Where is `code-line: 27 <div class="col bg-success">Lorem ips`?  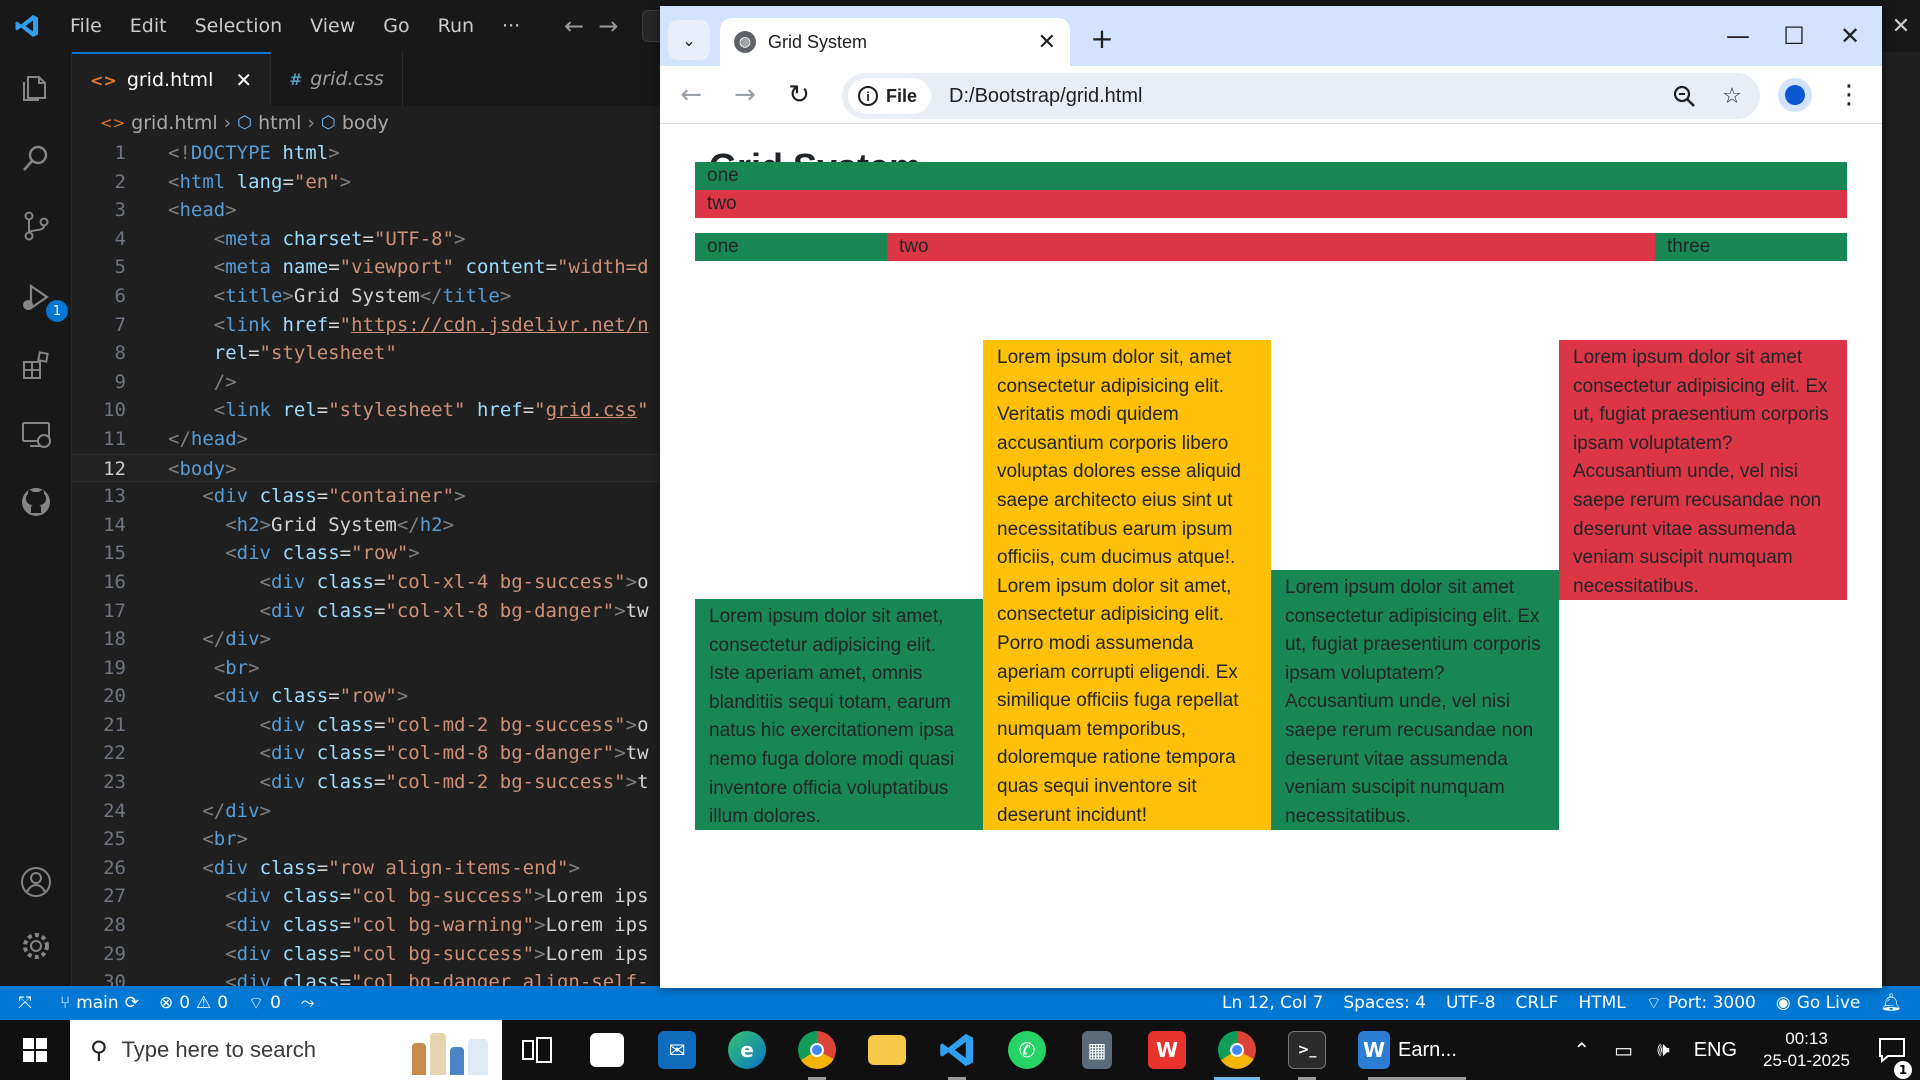 code-line: 27 <div class="col bg-success">Lorem ips is located at coordinates (372, 896).